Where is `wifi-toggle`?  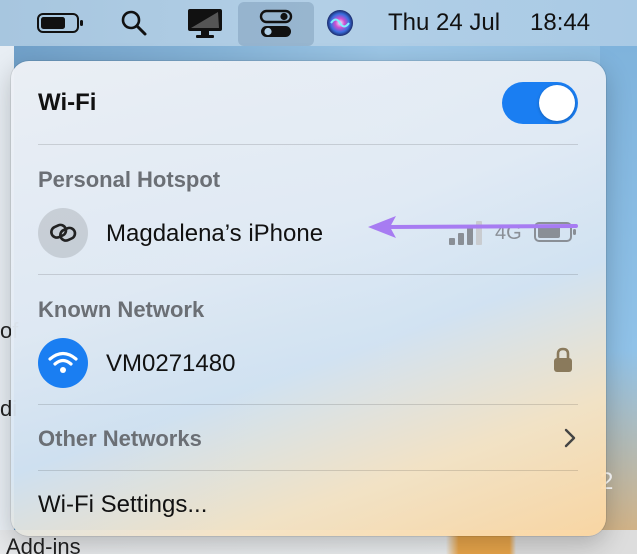 wifi-toggle is located at coordinates (540, 103).